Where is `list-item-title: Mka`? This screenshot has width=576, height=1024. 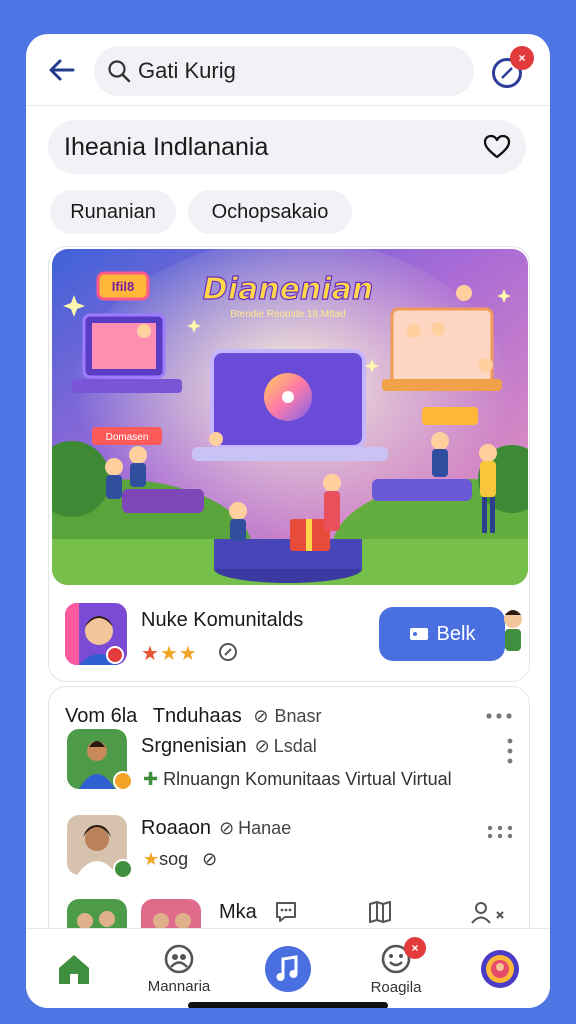
list-item-title: Mka is located at coordinates (238, 912).